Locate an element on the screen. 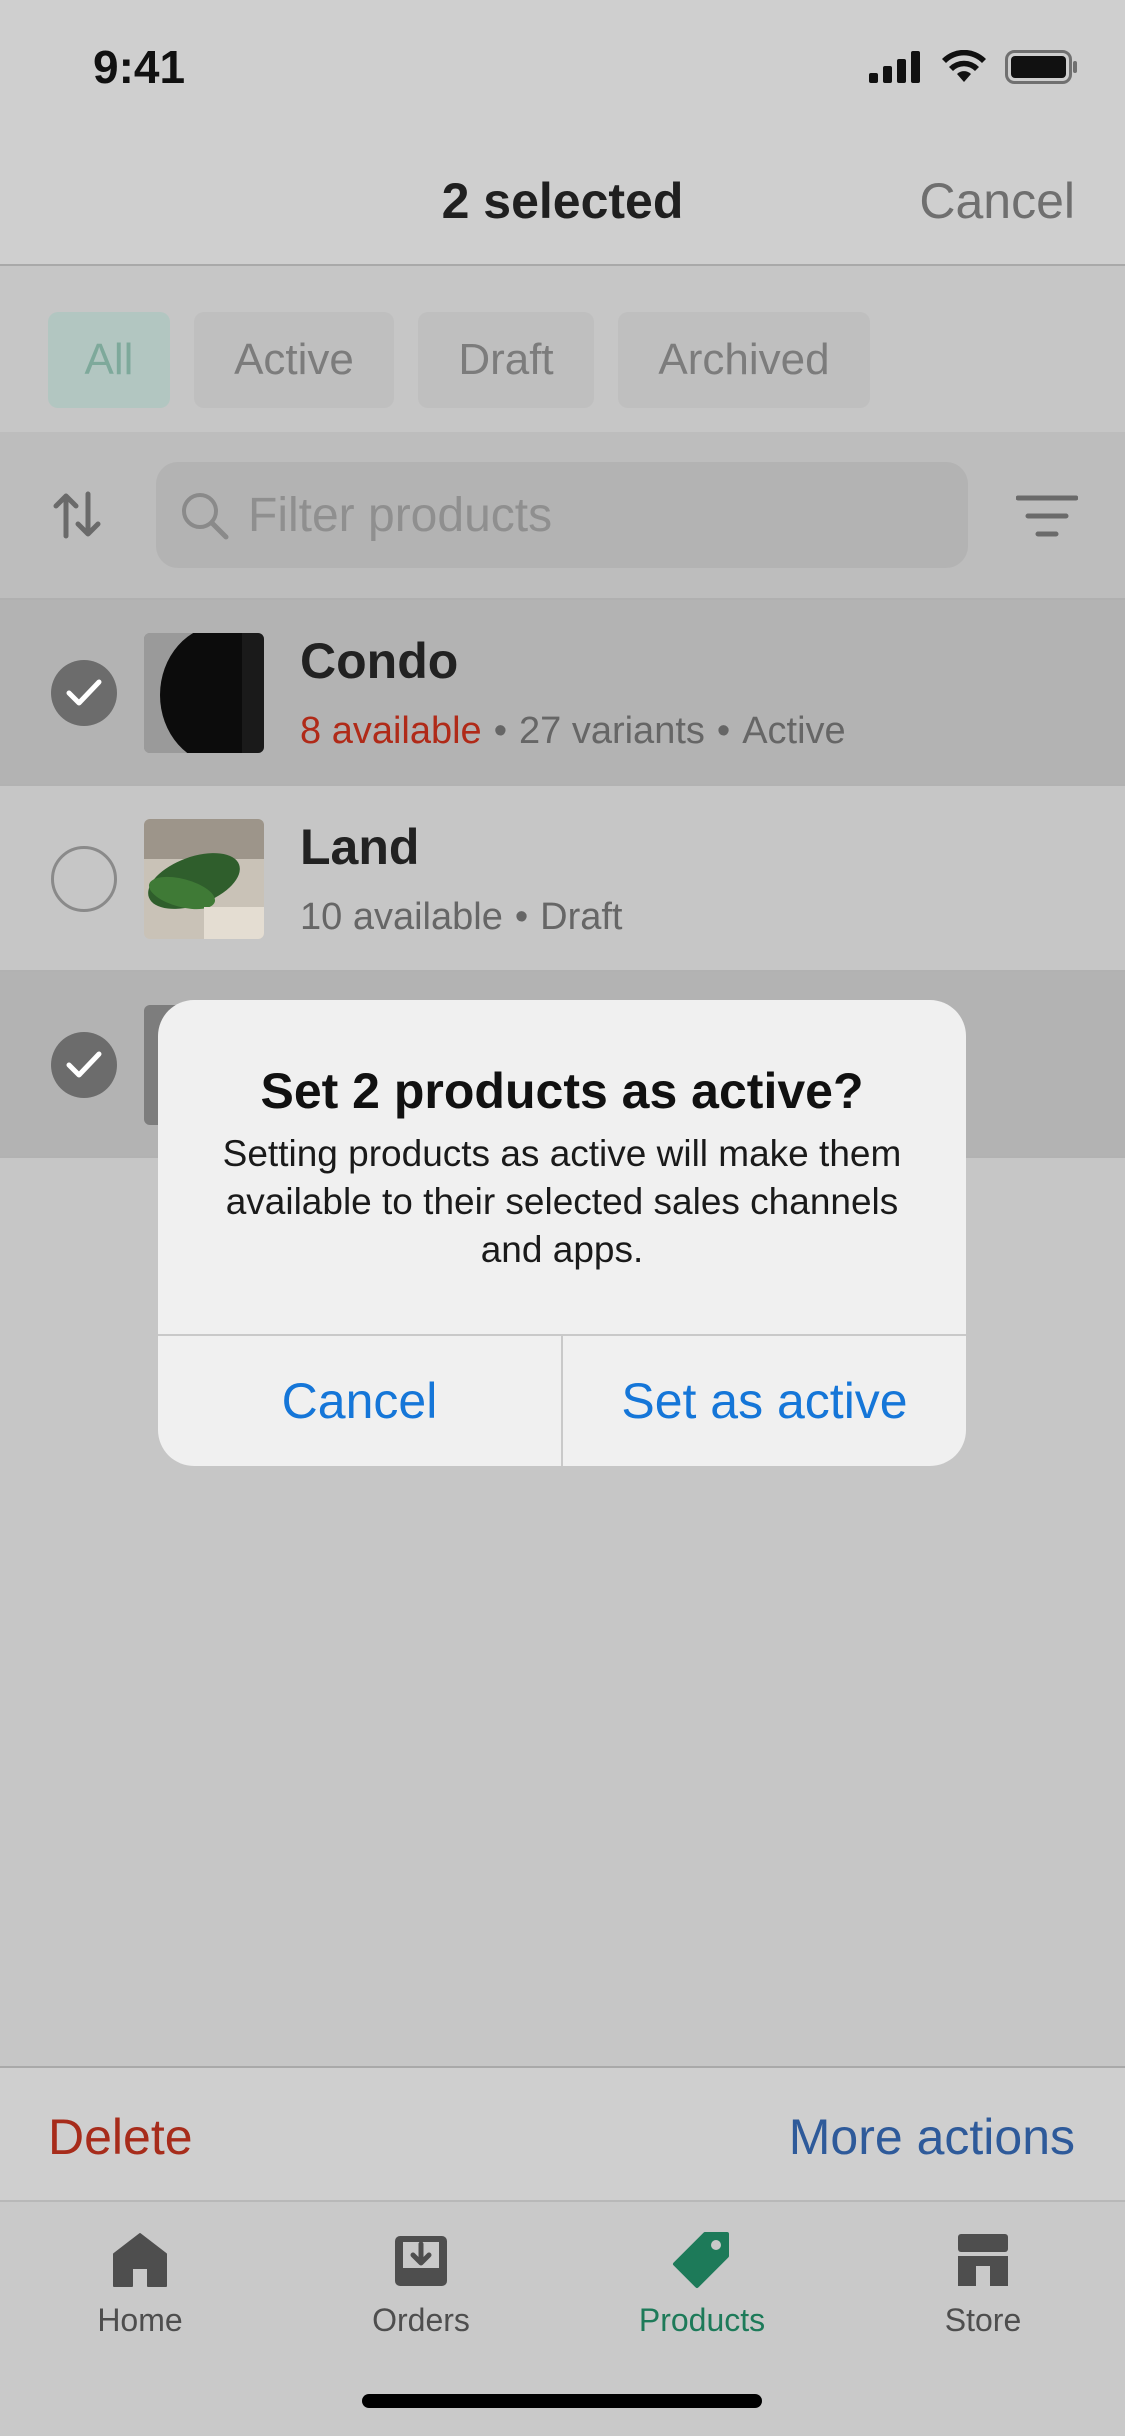 This screenshot has width=1125, height=2436. status-bar: 9:41 is located at coordinates (562, 66).